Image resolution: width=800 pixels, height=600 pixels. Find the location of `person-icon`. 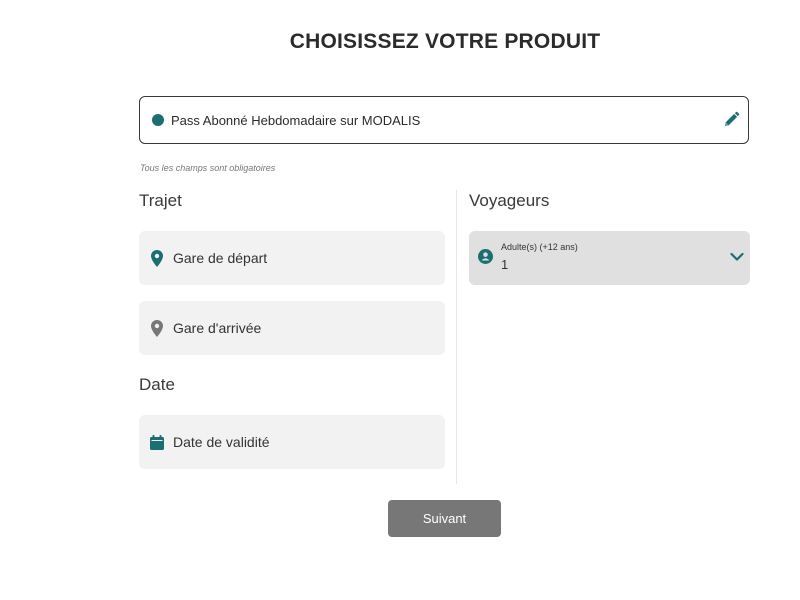

person-icon is located at coordinates (485, 256).